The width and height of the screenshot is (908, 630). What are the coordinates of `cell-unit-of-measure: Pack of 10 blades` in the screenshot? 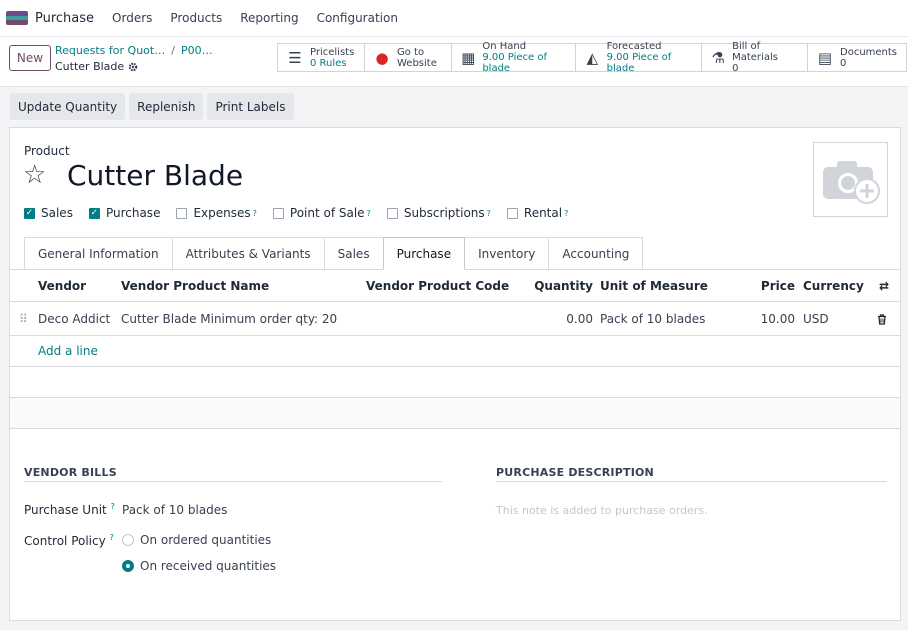 It's located at (652, 319).